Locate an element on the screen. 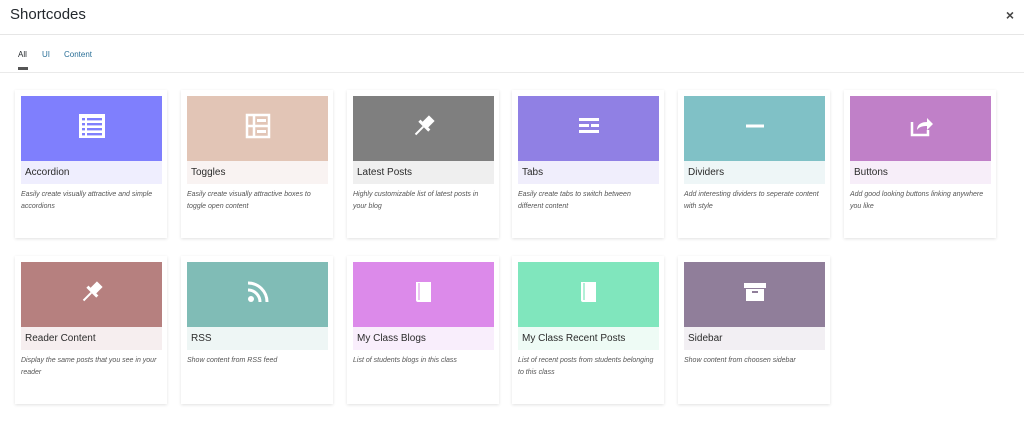  card-rss: RSS Show content from RSS feed is located at coordinates (257, 330).